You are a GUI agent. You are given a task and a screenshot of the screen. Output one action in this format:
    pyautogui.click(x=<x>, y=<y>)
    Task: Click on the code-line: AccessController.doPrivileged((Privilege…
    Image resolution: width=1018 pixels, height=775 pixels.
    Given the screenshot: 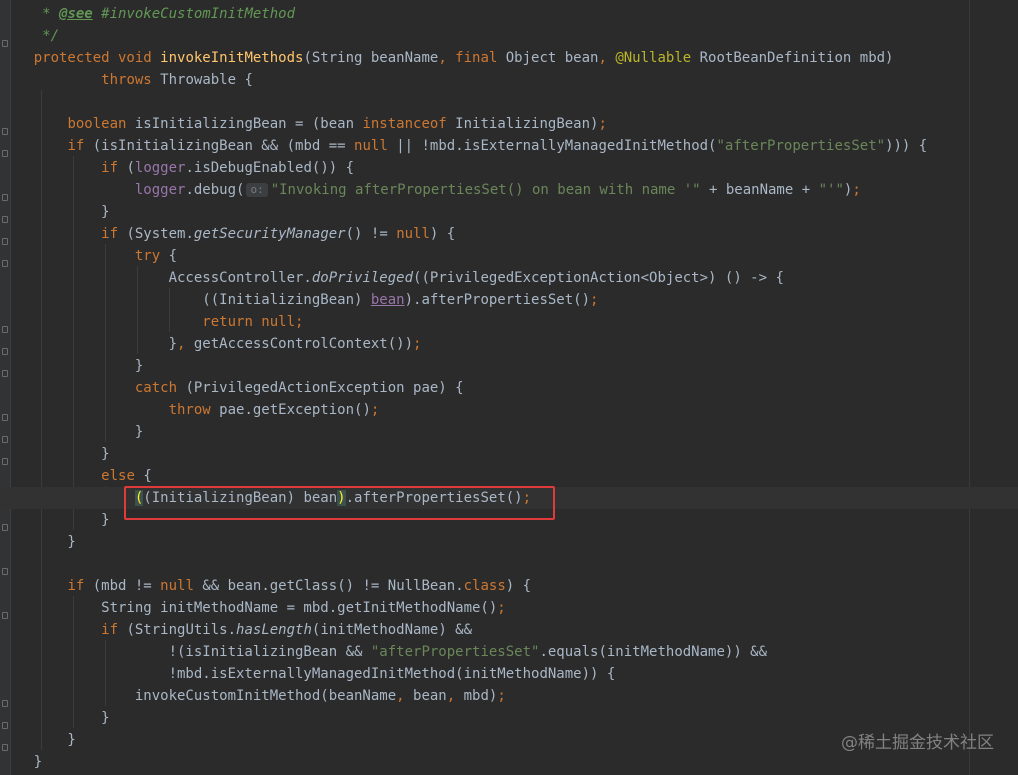 What is the action you would take?
    pyautogui.click(x=509, y=278)
    